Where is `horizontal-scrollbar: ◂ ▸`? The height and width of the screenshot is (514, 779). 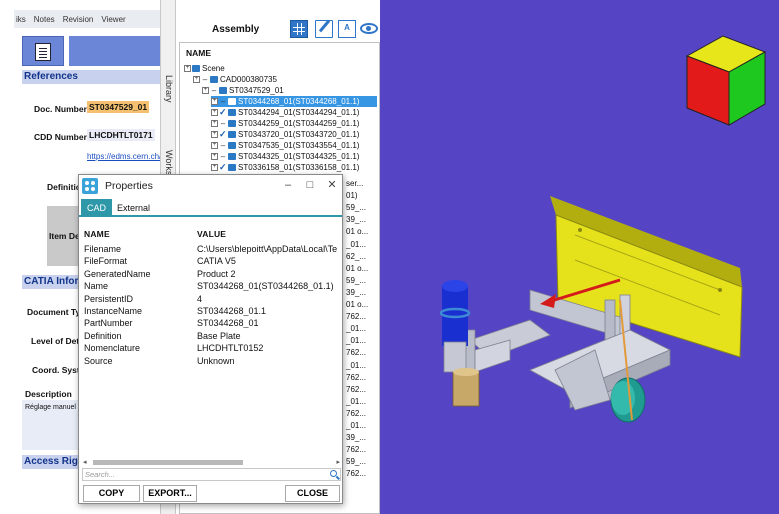 horizontal-scrollbar: ◂ ▸ is located at coordinates (211, 462).